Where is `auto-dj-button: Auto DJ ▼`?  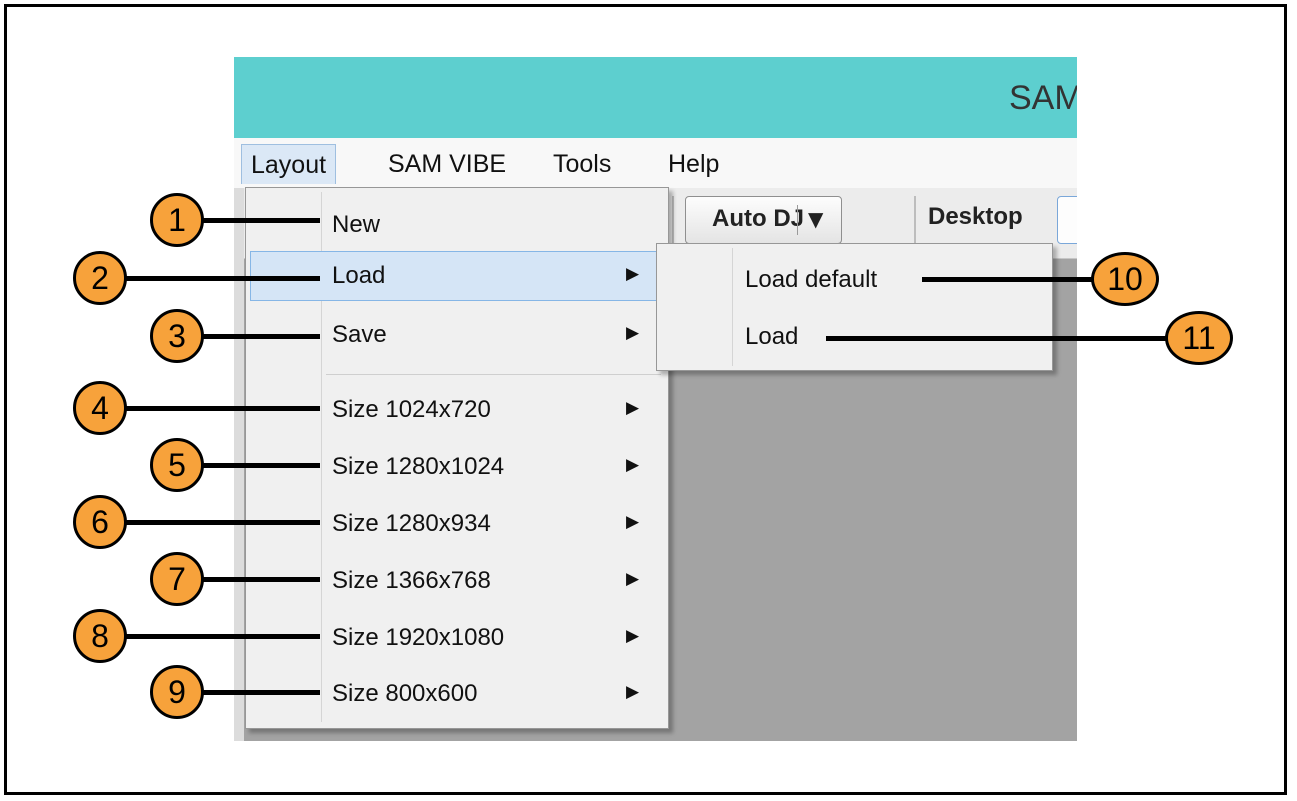 auto-dj-button: Auto DJ ▼ is located at coordinates (763, 220).